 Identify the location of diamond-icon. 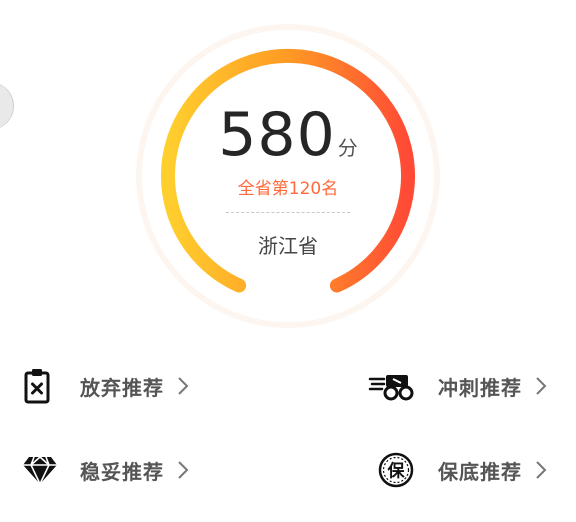
(40, 470).